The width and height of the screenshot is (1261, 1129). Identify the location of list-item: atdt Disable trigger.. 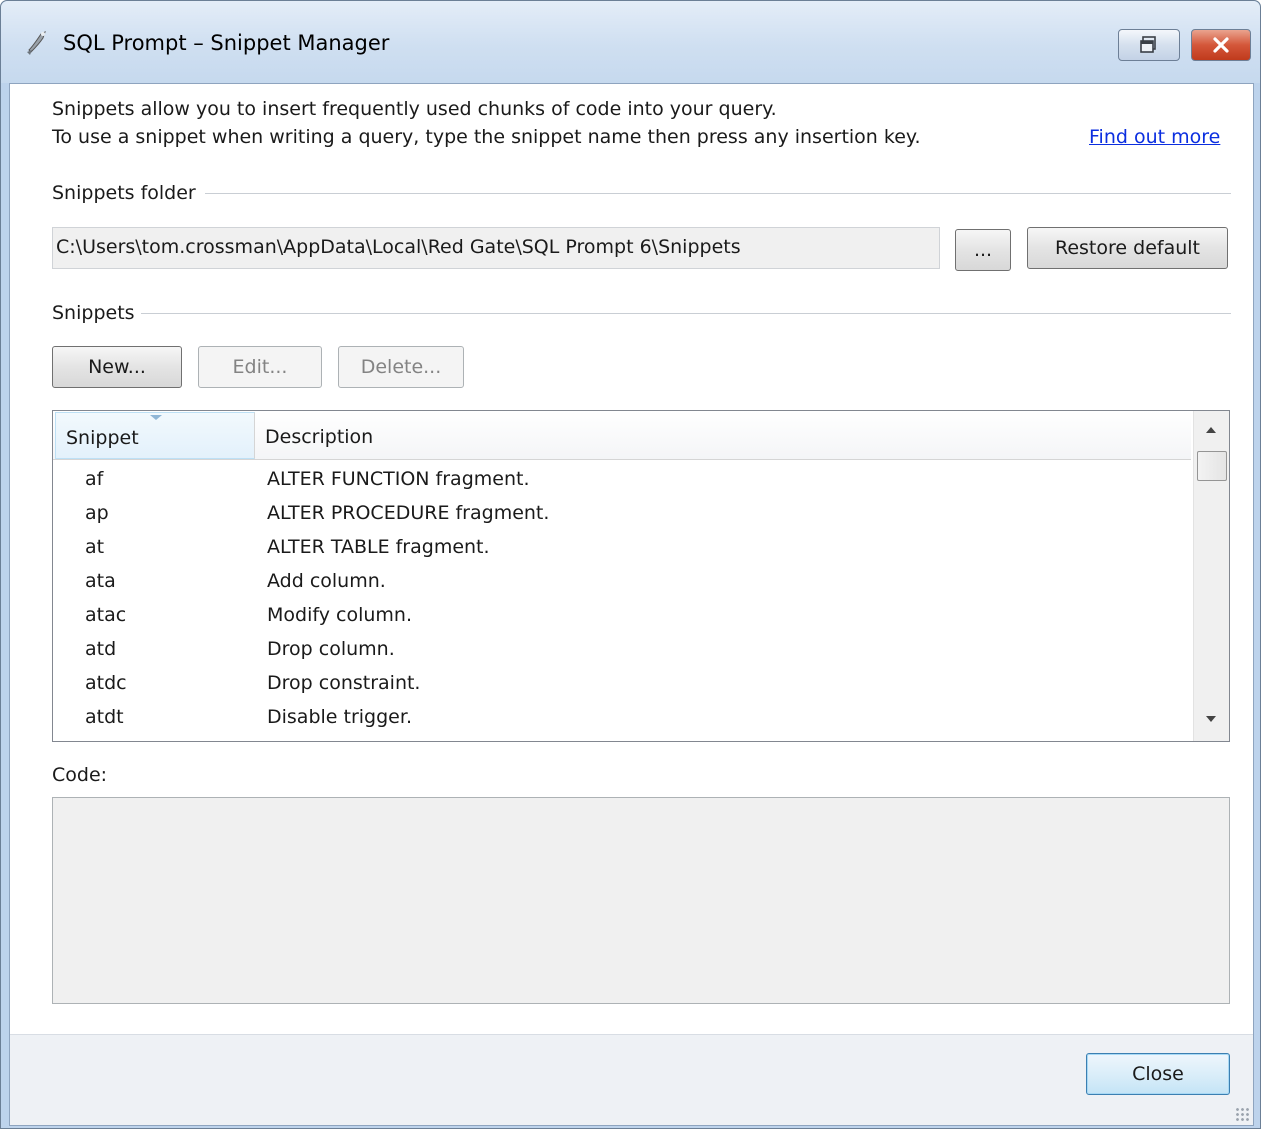
(622, 716).